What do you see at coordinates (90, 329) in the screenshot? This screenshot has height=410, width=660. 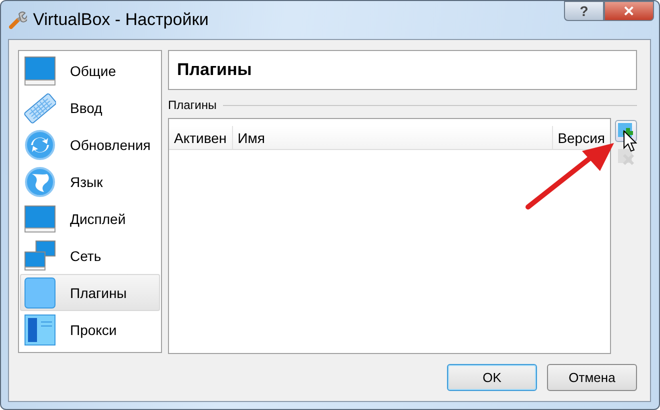 I see `sidebar-item: Прокси` at bounding box center [90, 329].